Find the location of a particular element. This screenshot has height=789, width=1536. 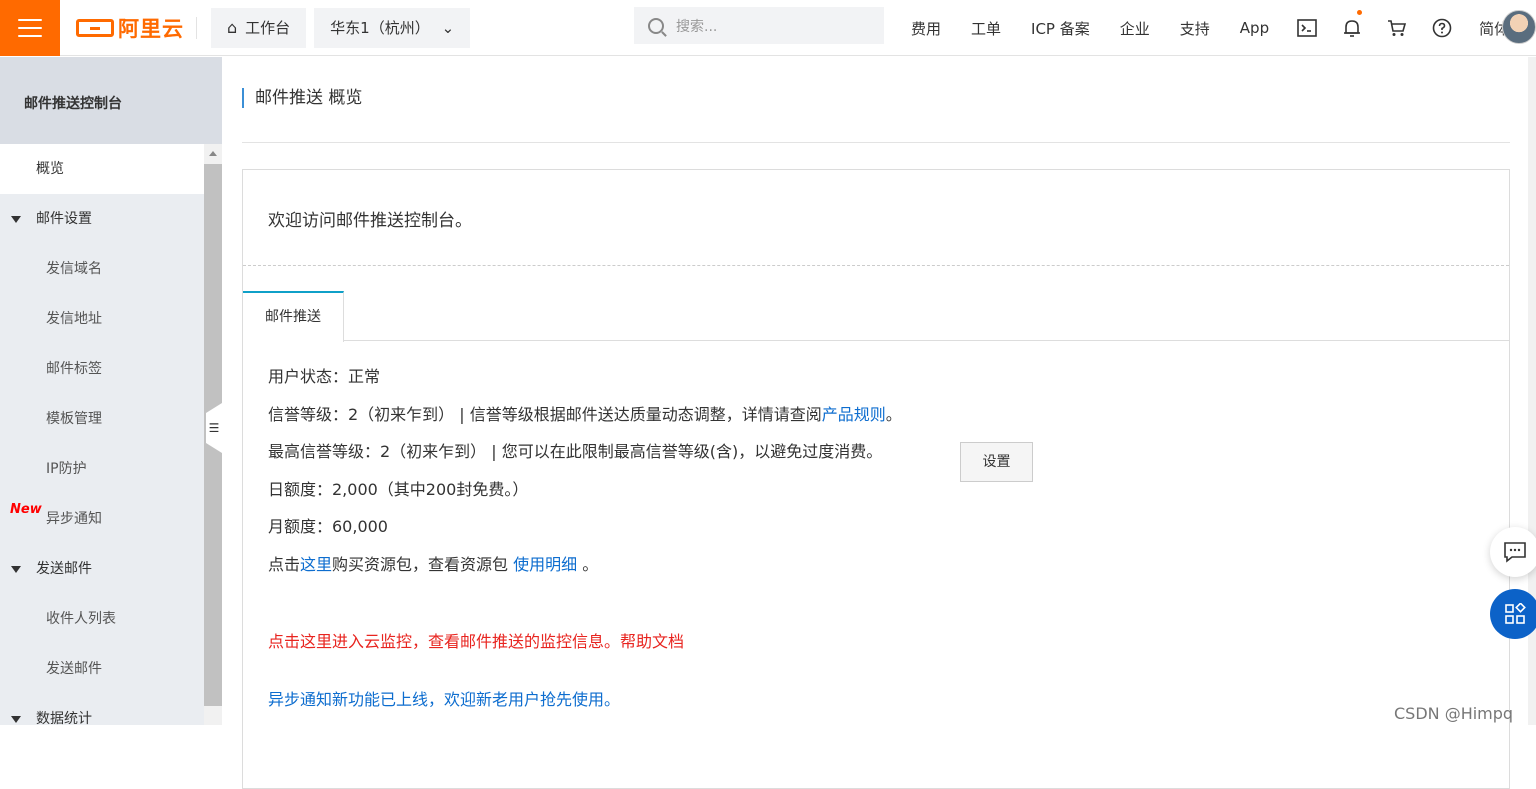

resource-pack-line: 点击这里购买资源包，查看资源包 使用明细 。 is located at coordinates (585, 573).